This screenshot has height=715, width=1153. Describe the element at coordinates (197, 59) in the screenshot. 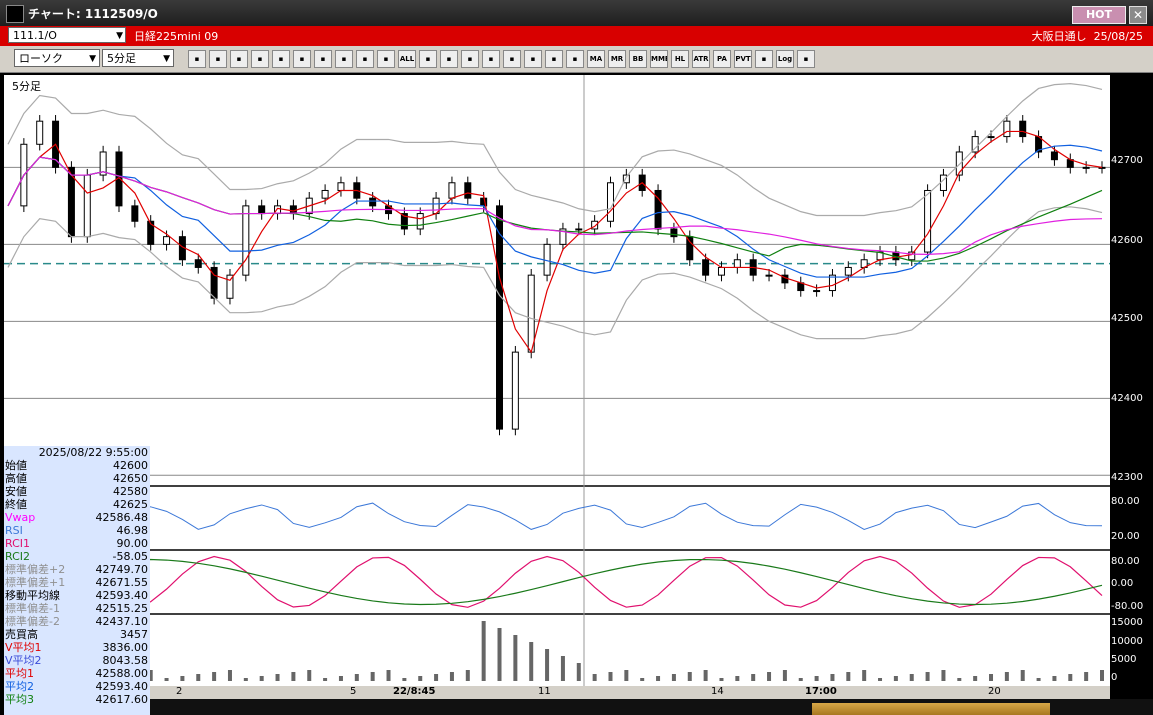

I see `search-icon: ▪` at that location.